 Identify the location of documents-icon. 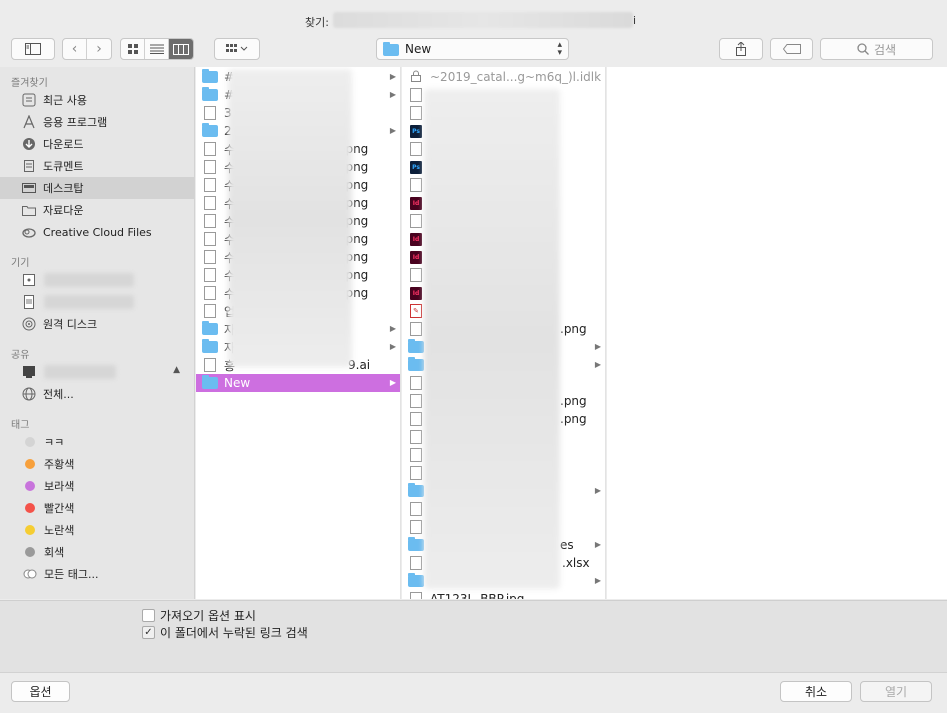
(29, 166).